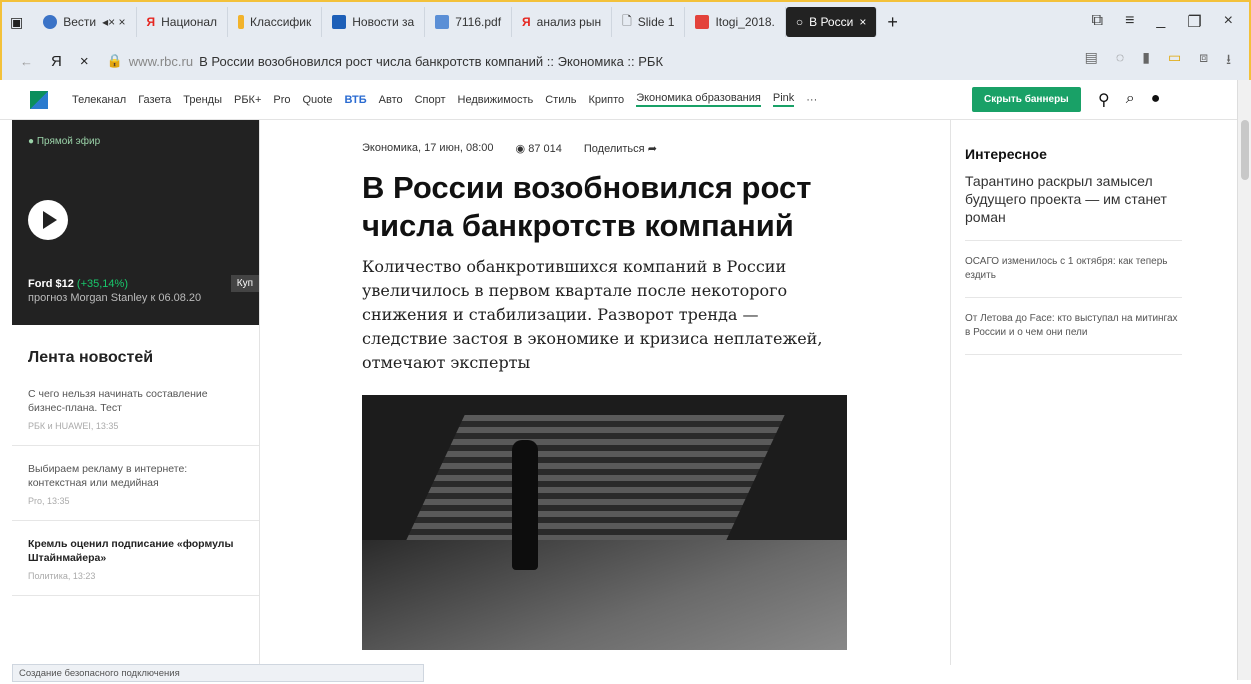  I want to click on tabs-menu-icon: ▣, so click(16, 22).